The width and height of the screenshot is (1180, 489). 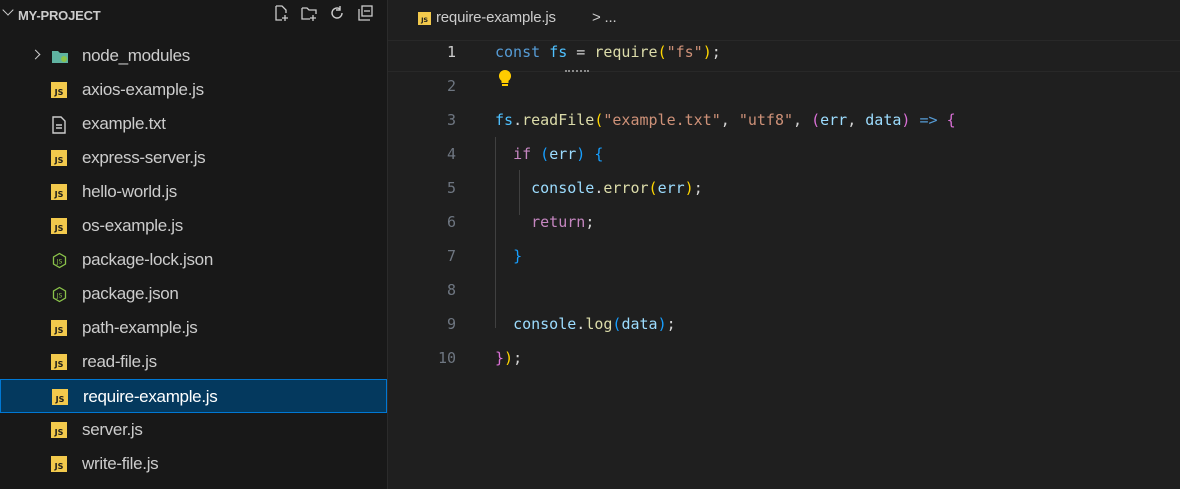 I want to click on line-number: 8, so click(x=451, y=290).